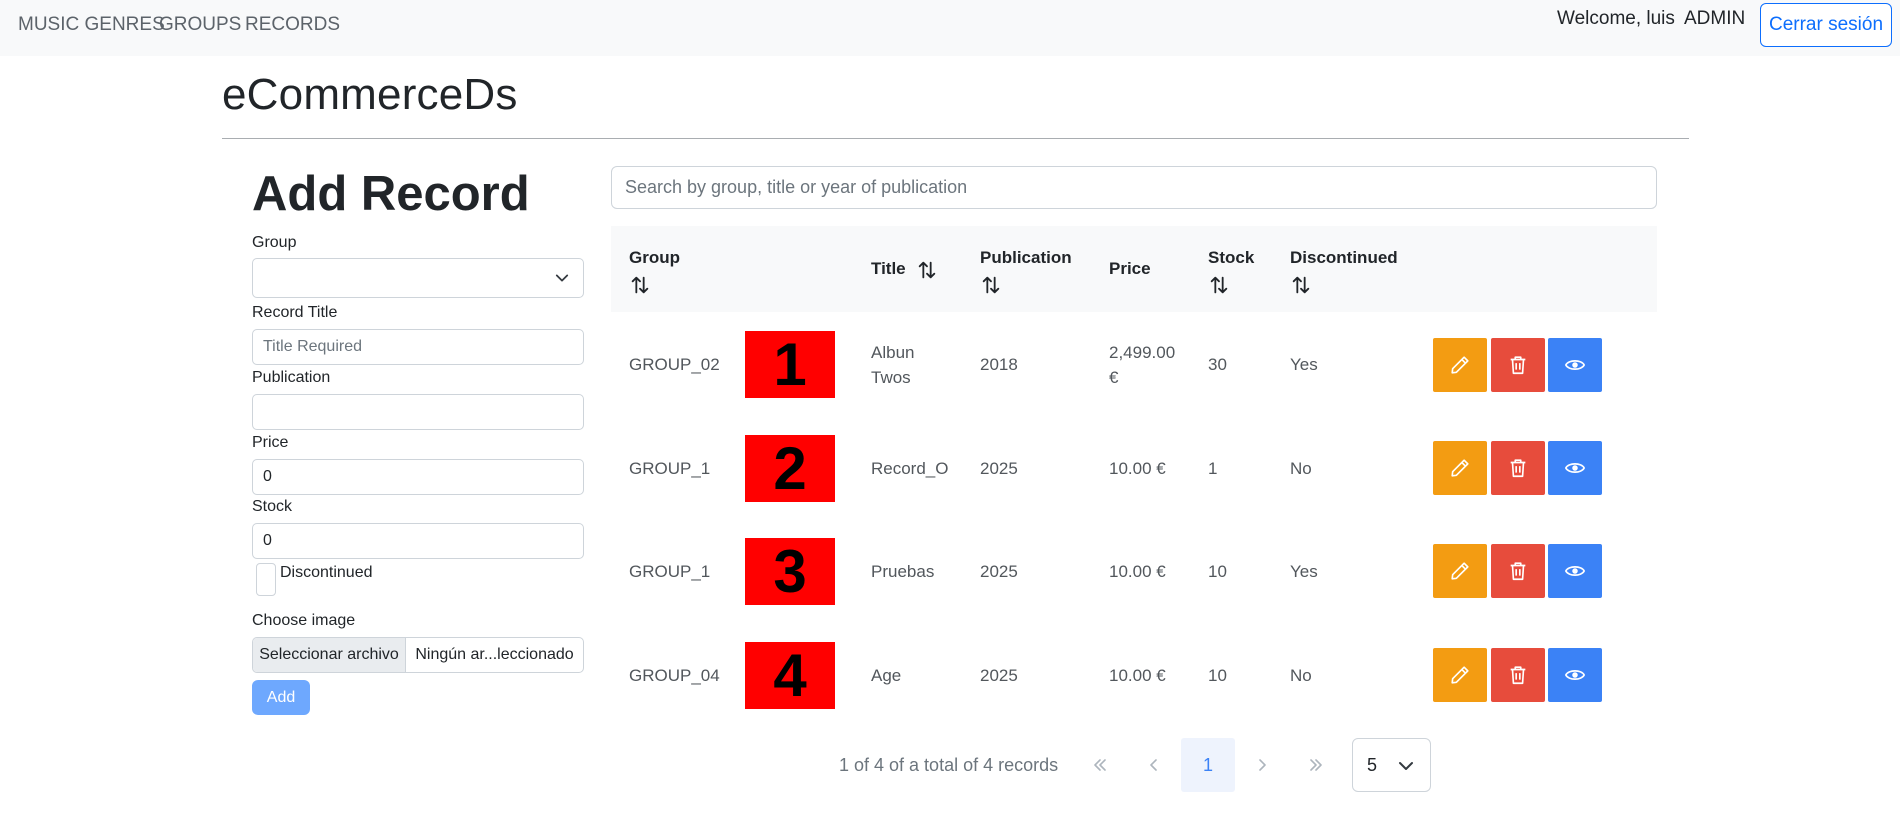  I want to click on publication-input, so click(418, 412).